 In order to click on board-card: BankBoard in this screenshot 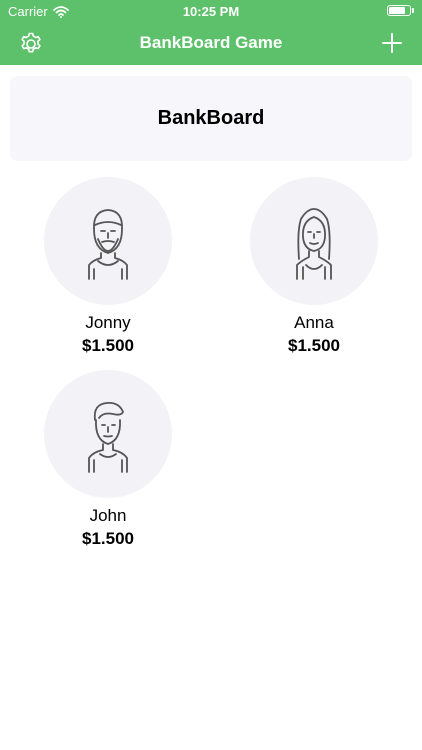, I will do `click(211, 118)`.